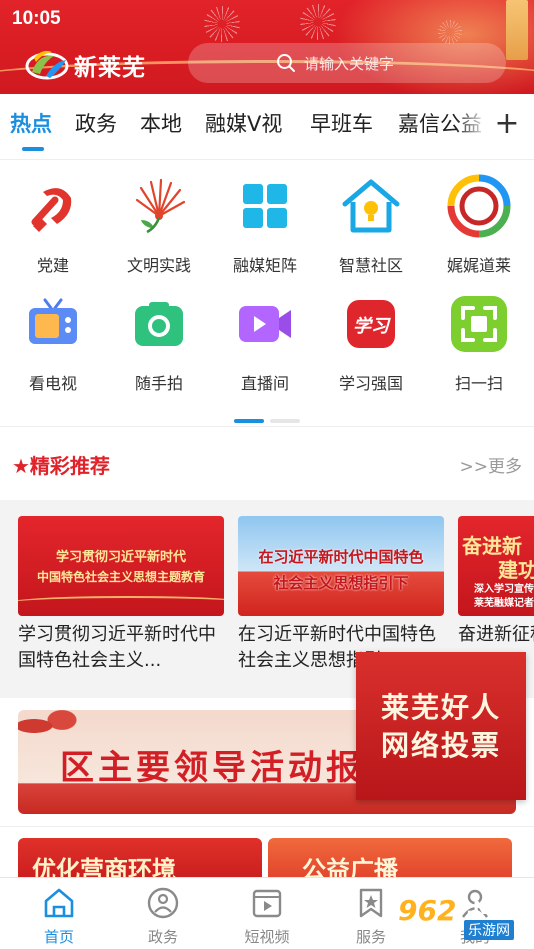 The width and height of the screenshot is (534, 949). I want to click on app-header: 10:05 新莱芜 请输入关键字, so click(267, 47).